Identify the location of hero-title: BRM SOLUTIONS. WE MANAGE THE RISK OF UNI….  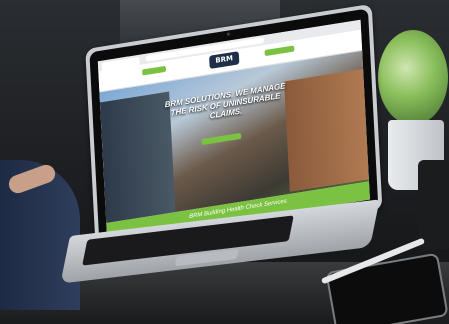
(225, 101).